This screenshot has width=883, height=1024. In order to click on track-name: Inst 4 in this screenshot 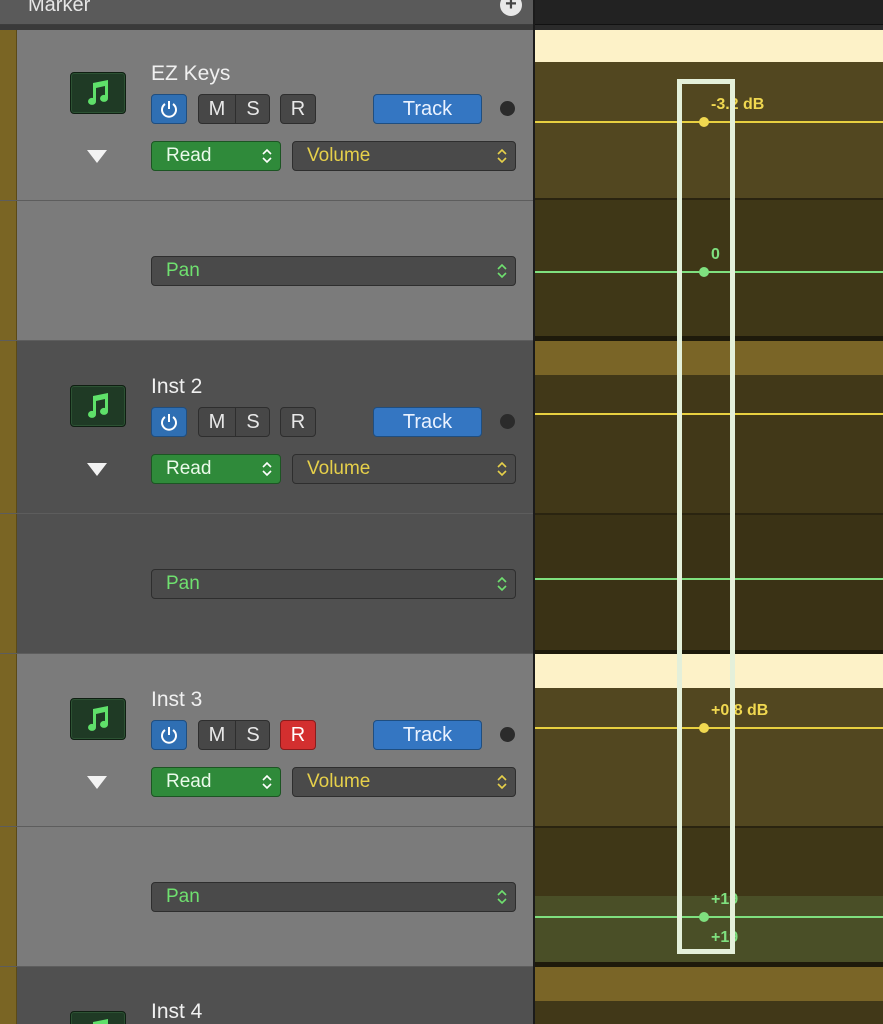, I will do `click(176, 1012)`.